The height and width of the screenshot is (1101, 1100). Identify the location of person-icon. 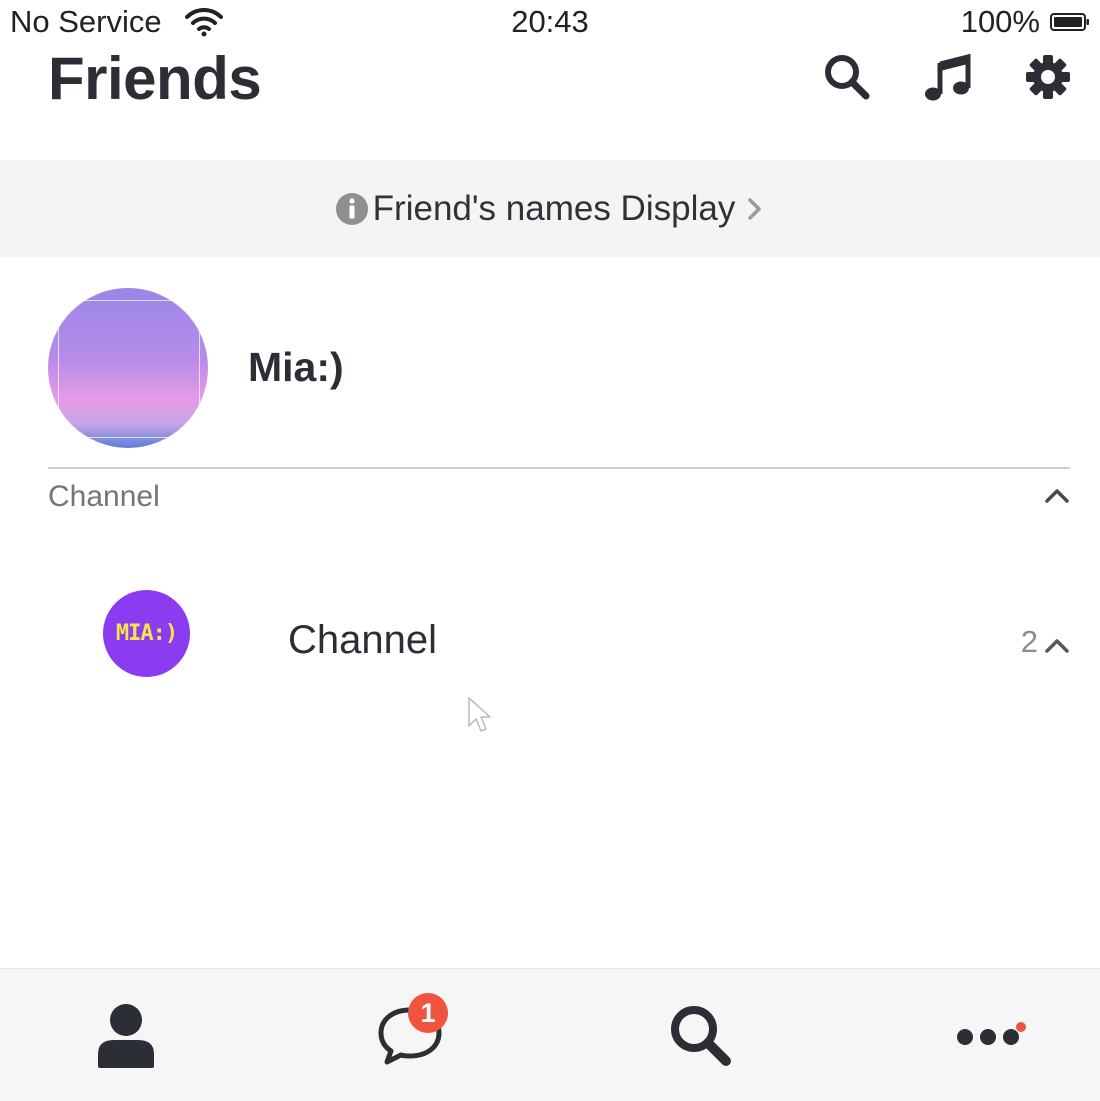
(126, 1036).